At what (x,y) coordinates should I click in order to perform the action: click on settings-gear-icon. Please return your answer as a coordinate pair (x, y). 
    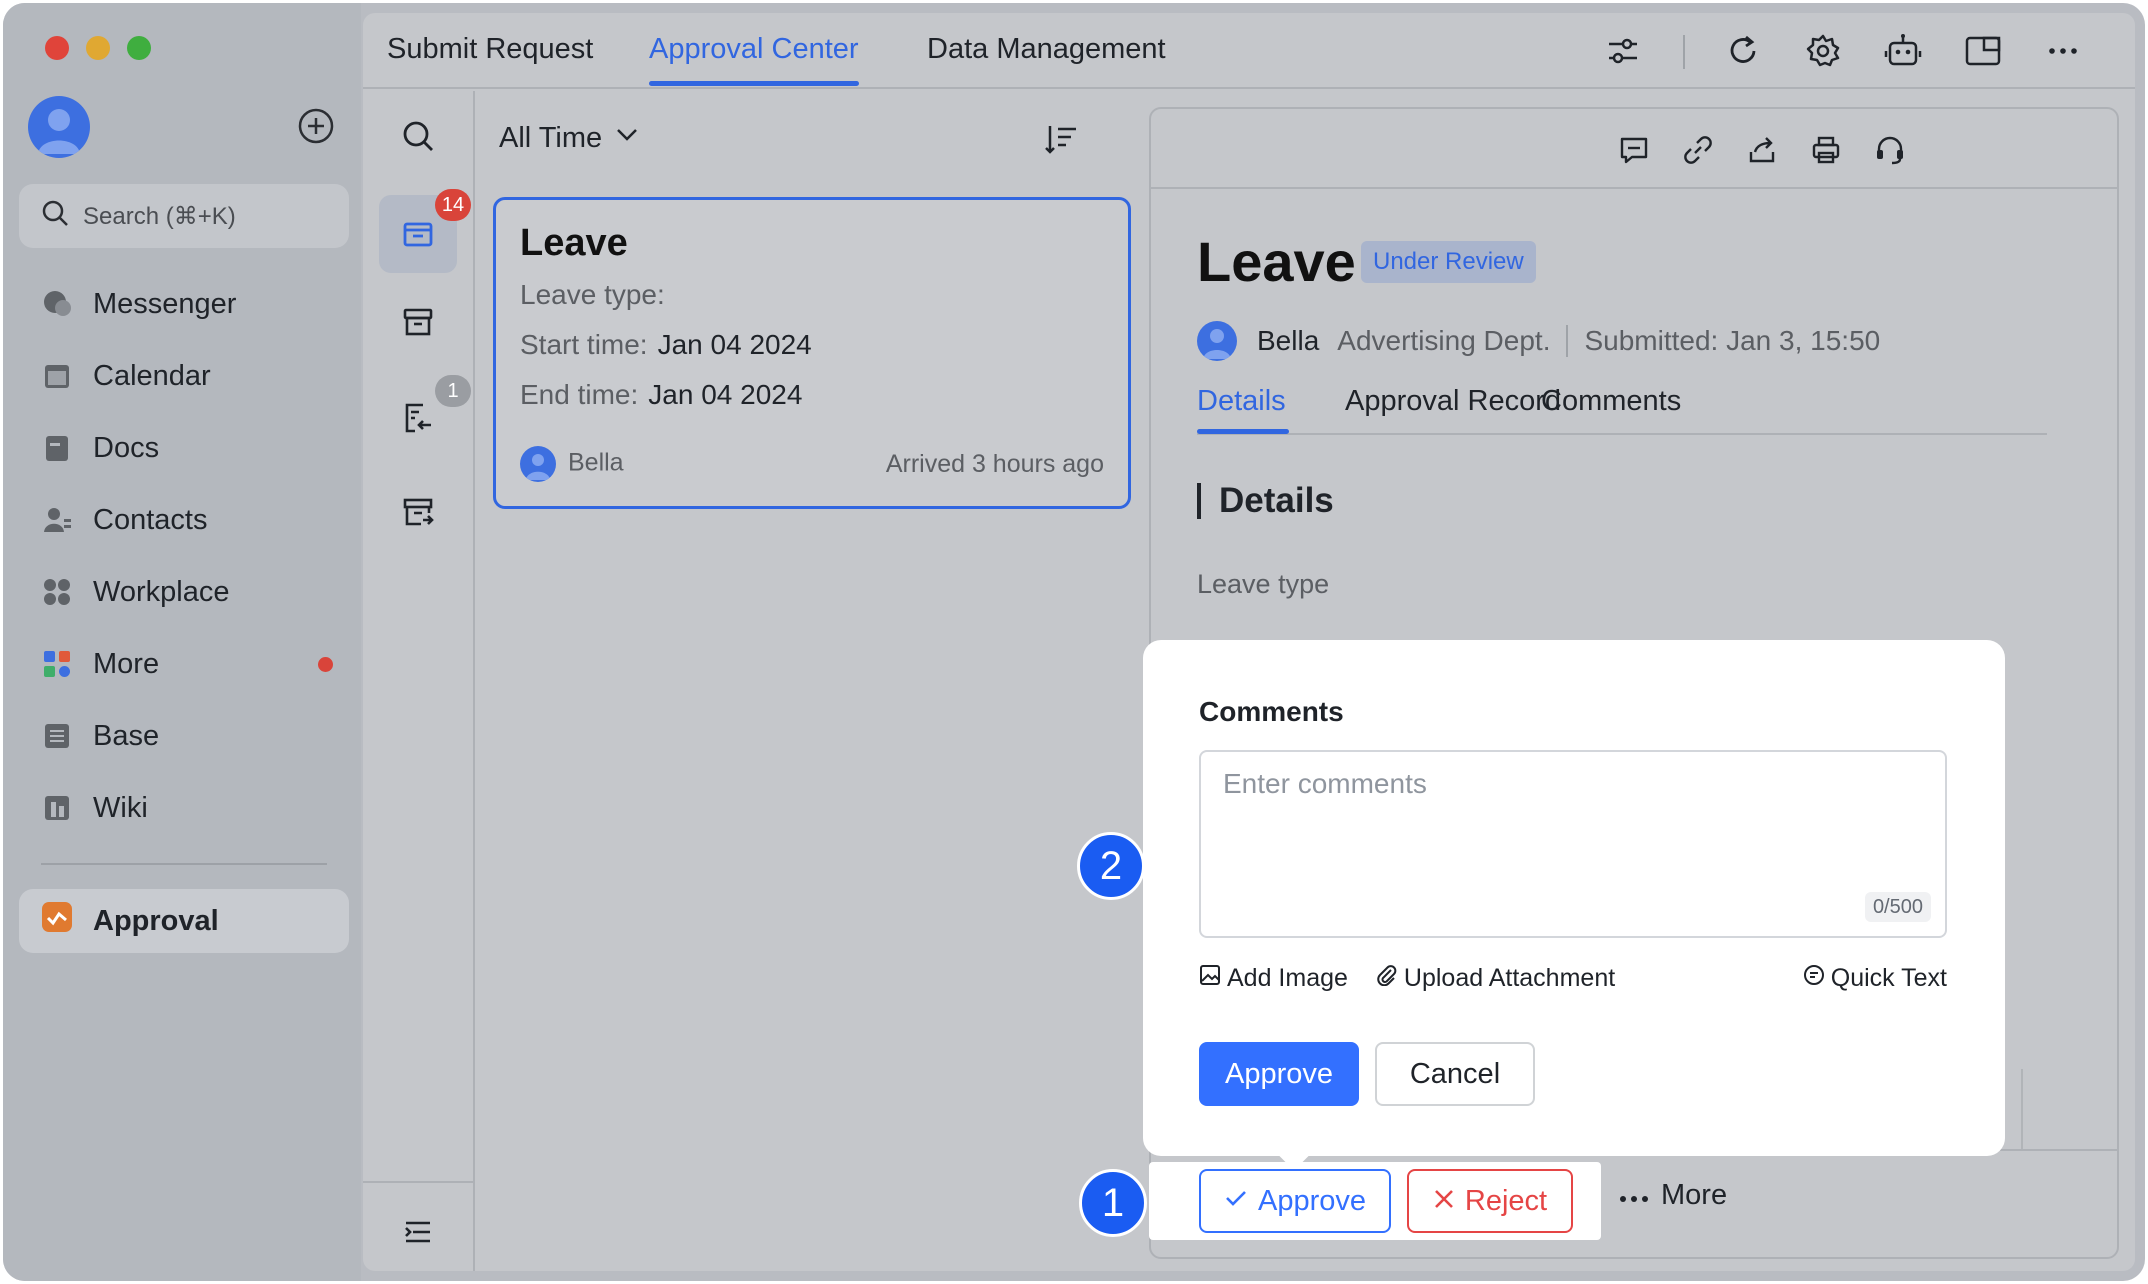
    Looking at the image, I should click on (1823, 51).